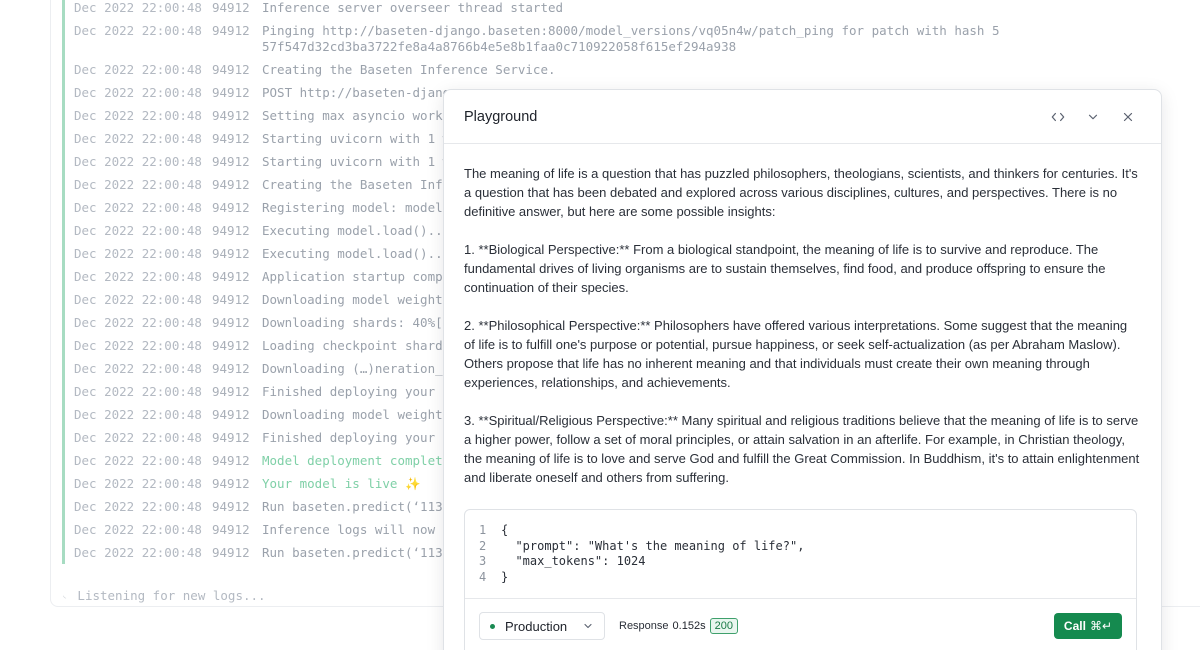 The height and width of the screenshot is (650, 1200). Describe the element at coordinates (483, 576) in the screenshot. I see `line-number: 4` at that location.